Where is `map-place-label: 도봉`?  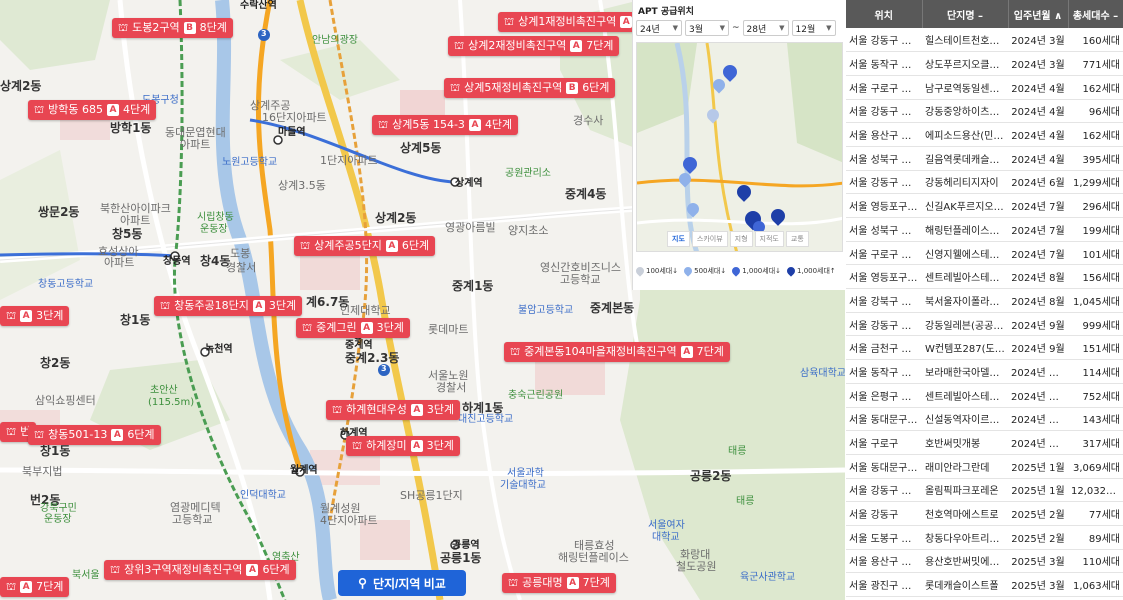 map-place-label: 도봉 is located at coordinates (240, 253).